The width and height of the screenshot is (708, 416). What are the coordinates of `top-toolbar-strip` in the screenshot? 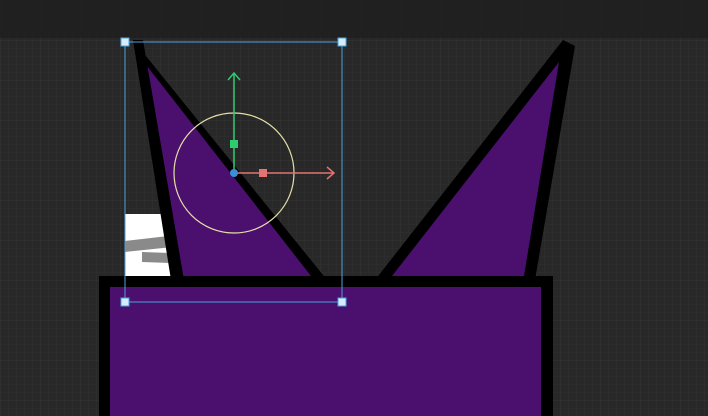 It's located at (354, 19).